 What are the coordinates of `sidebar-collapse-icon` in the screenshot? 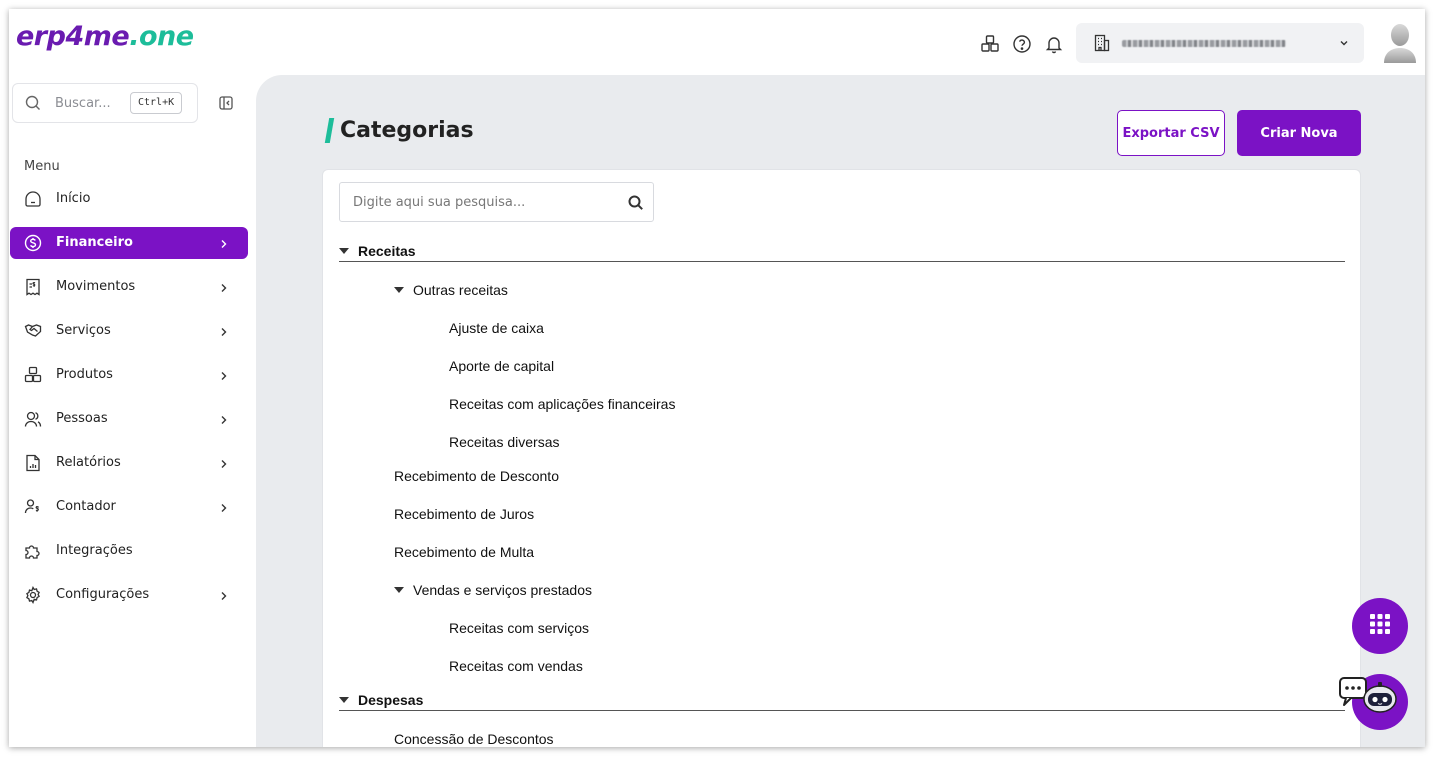 It's located at (226, 103).